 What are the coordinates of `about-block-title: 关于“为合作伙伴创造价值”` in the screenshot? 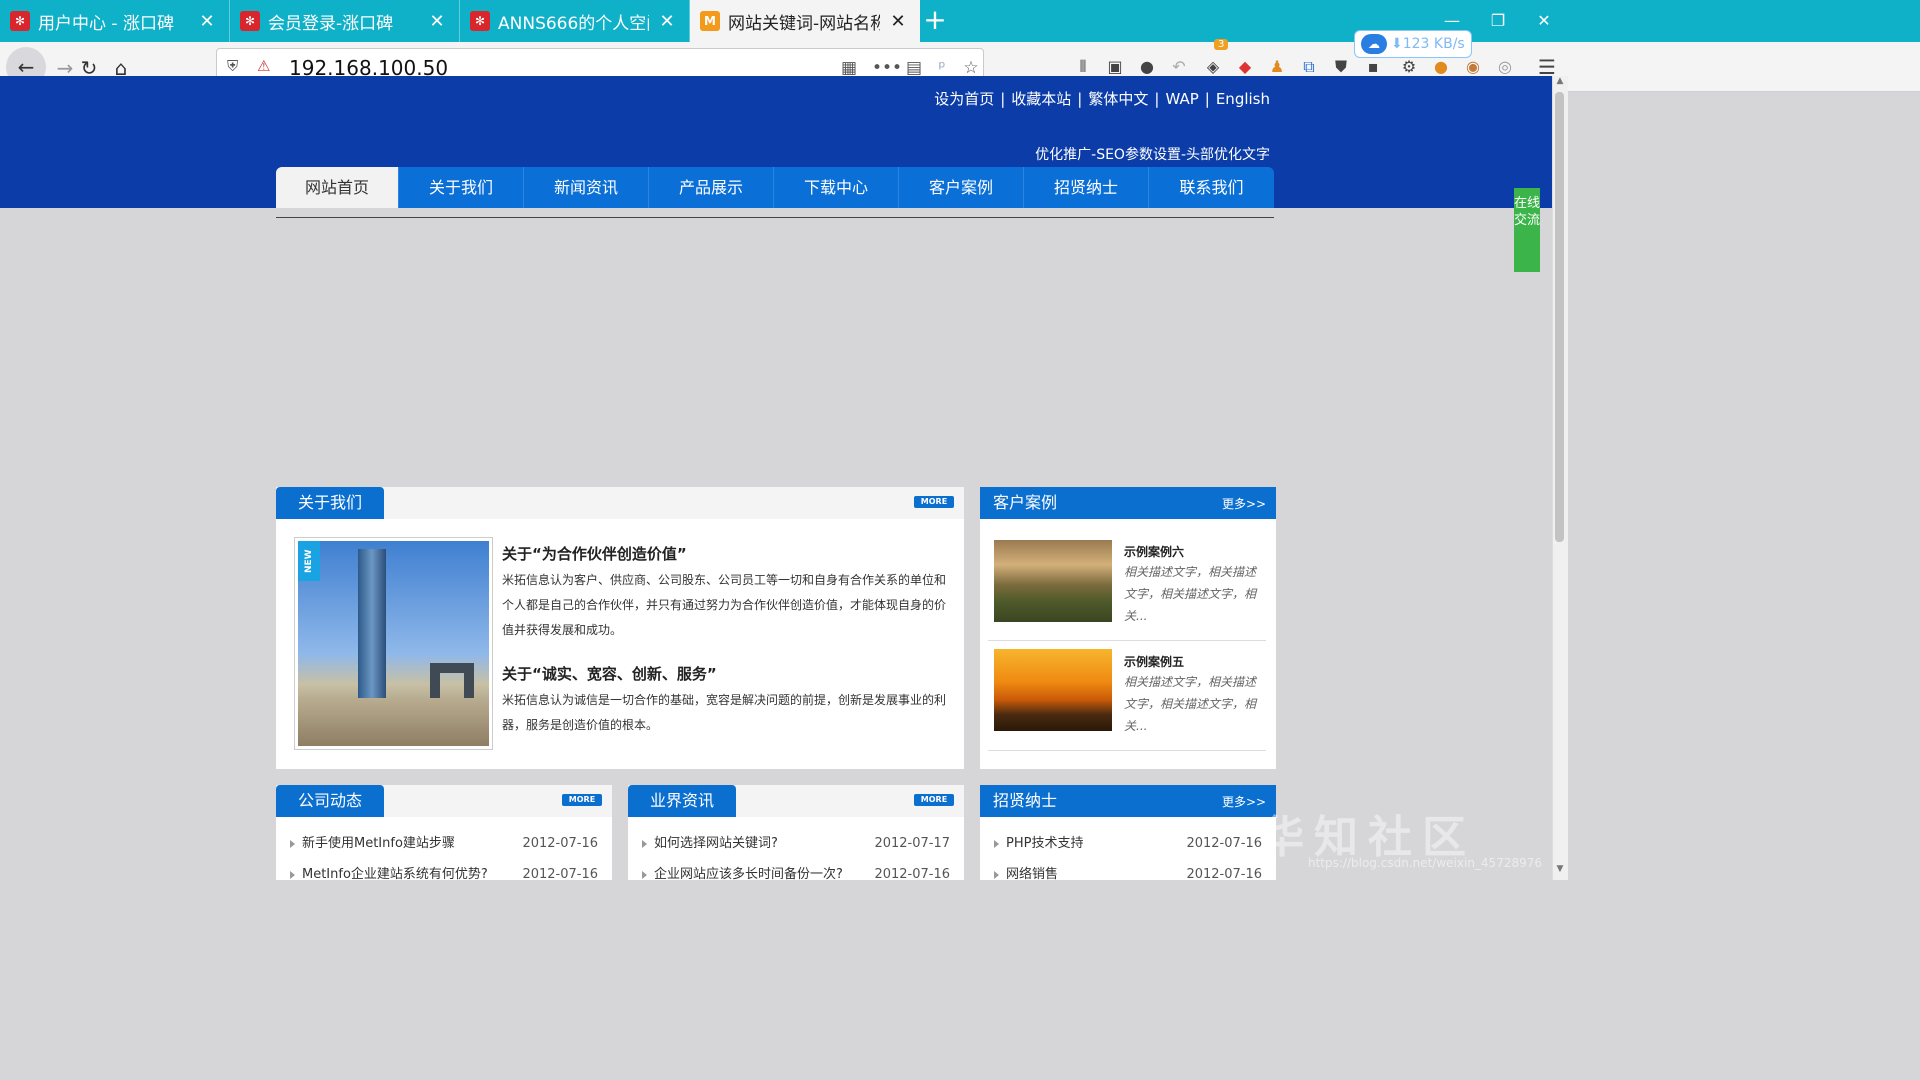 It's located at (594, 554).